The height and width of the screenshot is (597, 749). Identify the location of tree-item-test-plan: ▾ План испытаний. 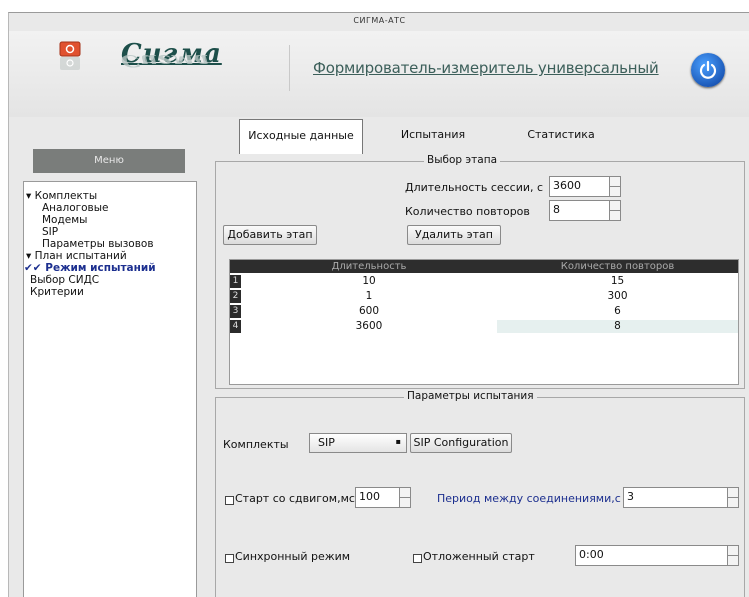
(76, 256).